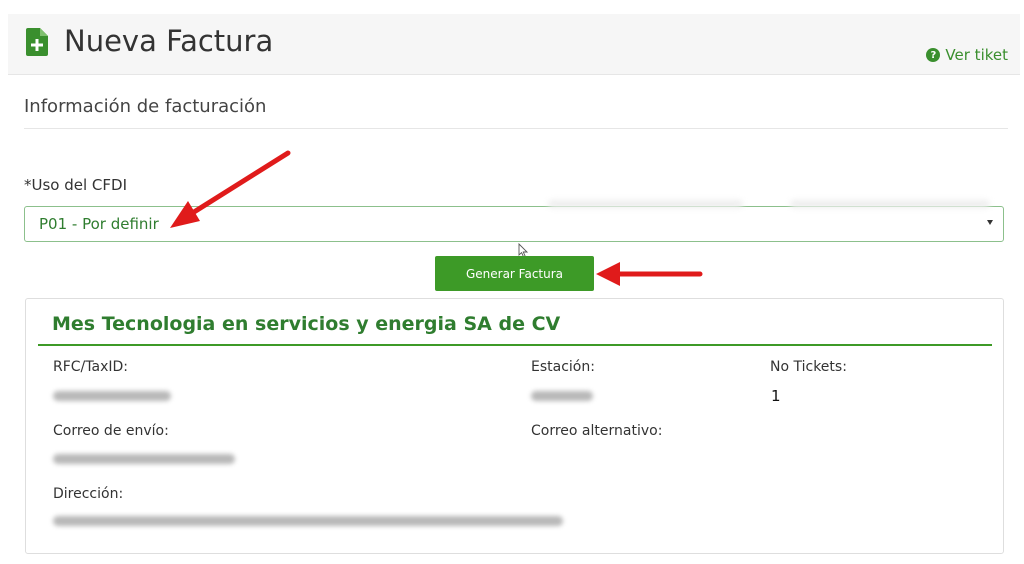  Describe the element at coordinates (514, 224) in the screenshot. I see `cfdi-select: P01 - Por definir` at that location.